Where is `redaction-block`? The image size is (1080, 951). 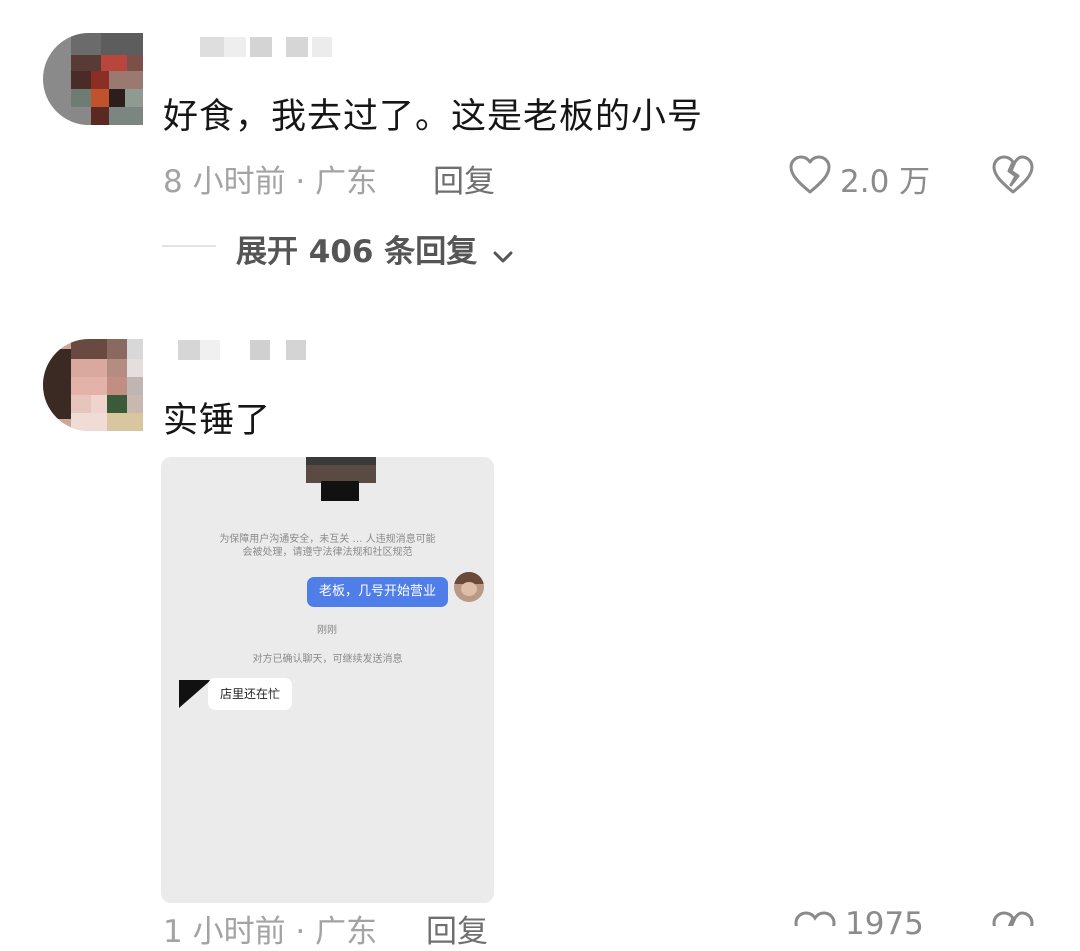 redaction-block is located at coordinates (341, 479).